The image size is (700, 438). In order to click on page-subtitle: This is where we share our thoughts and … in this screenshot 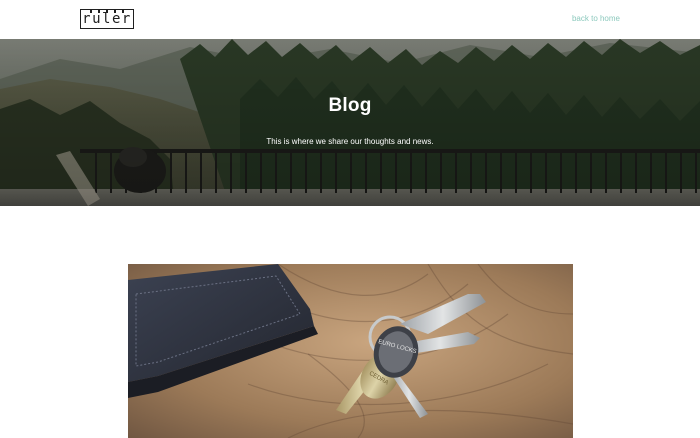, I will do `click(350, 141)`.